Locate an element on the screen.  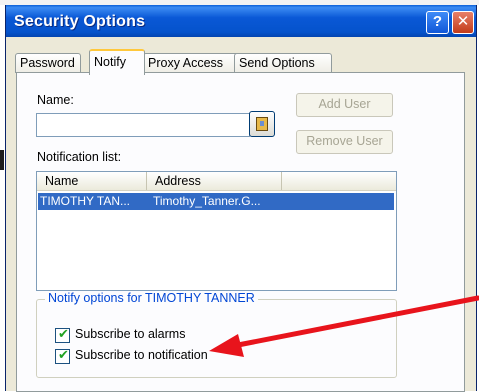
tab-notify: Notify is located at coordinates (117, 62).